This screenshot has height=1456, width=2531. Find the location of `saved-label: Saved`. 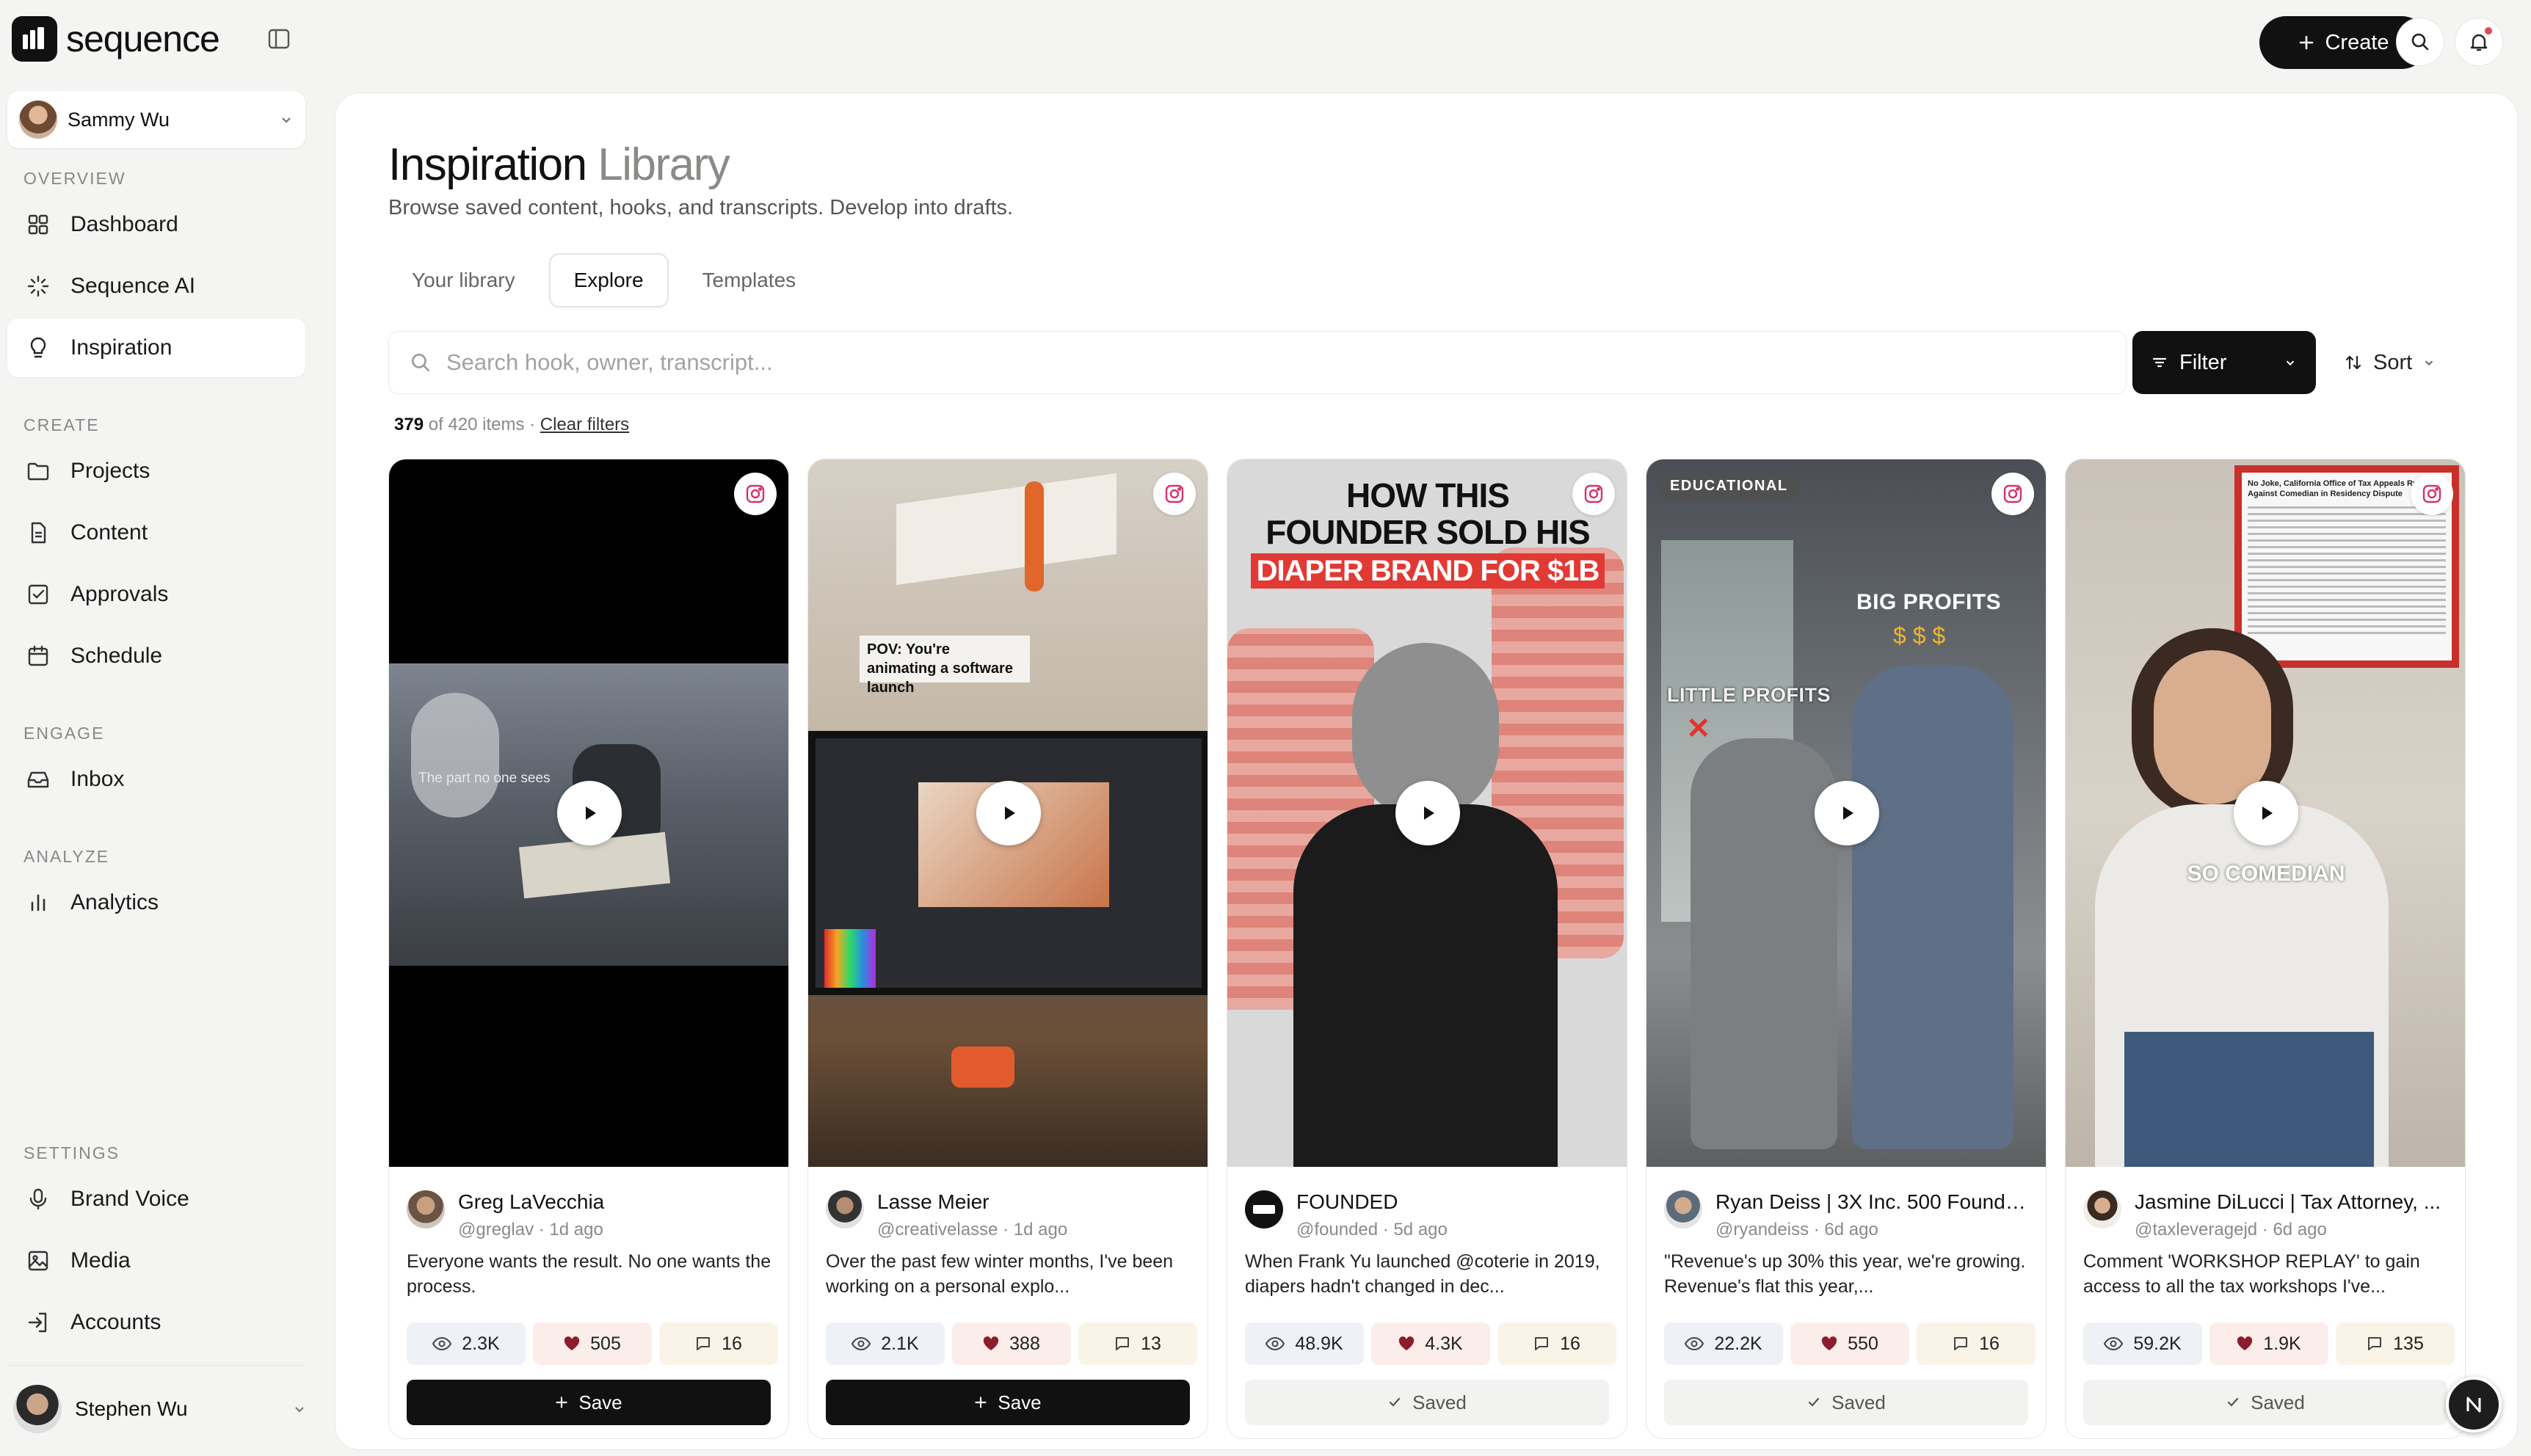

saved-label: Saved is located at coordinates (1439, 1402).